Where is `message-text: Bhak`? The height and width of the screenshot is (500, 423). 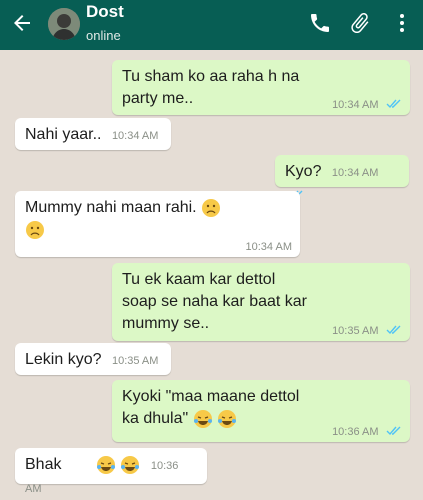 message-text: Bhak is located at coordinates (43, 464).